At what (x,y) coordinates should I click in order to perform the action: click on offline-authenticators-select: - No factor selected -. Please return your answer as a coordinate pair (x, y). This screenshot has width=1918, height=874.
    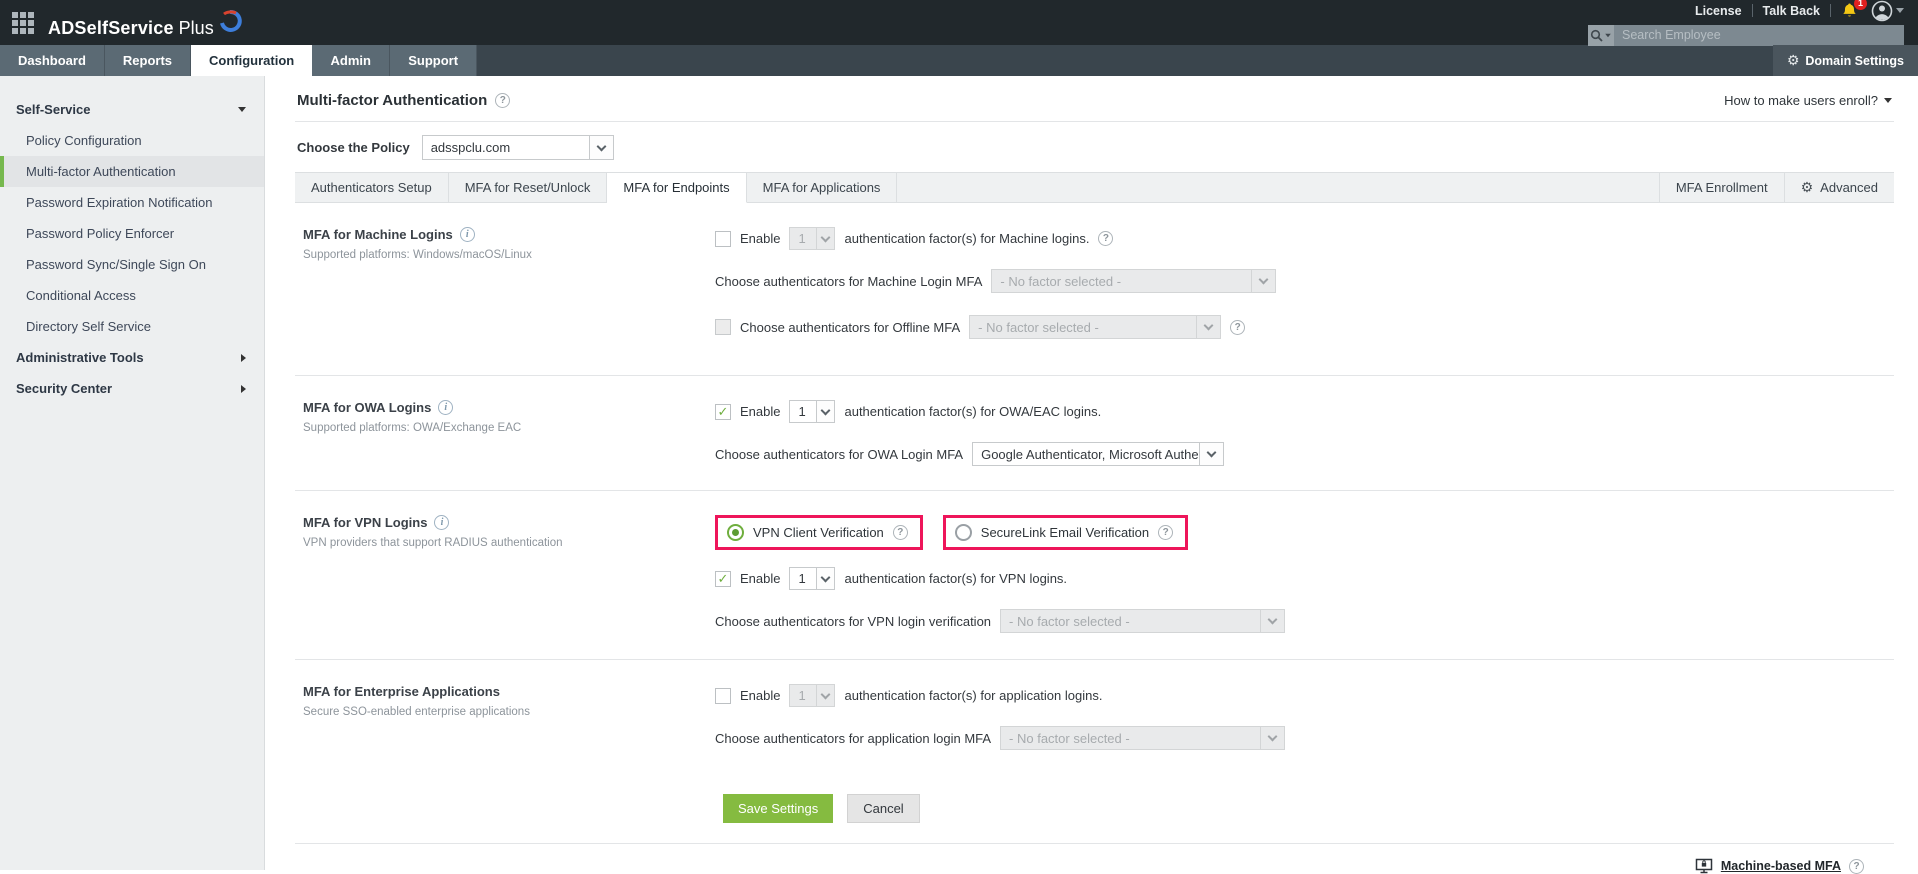
    Looking at the image, I should click on (1095, 327).